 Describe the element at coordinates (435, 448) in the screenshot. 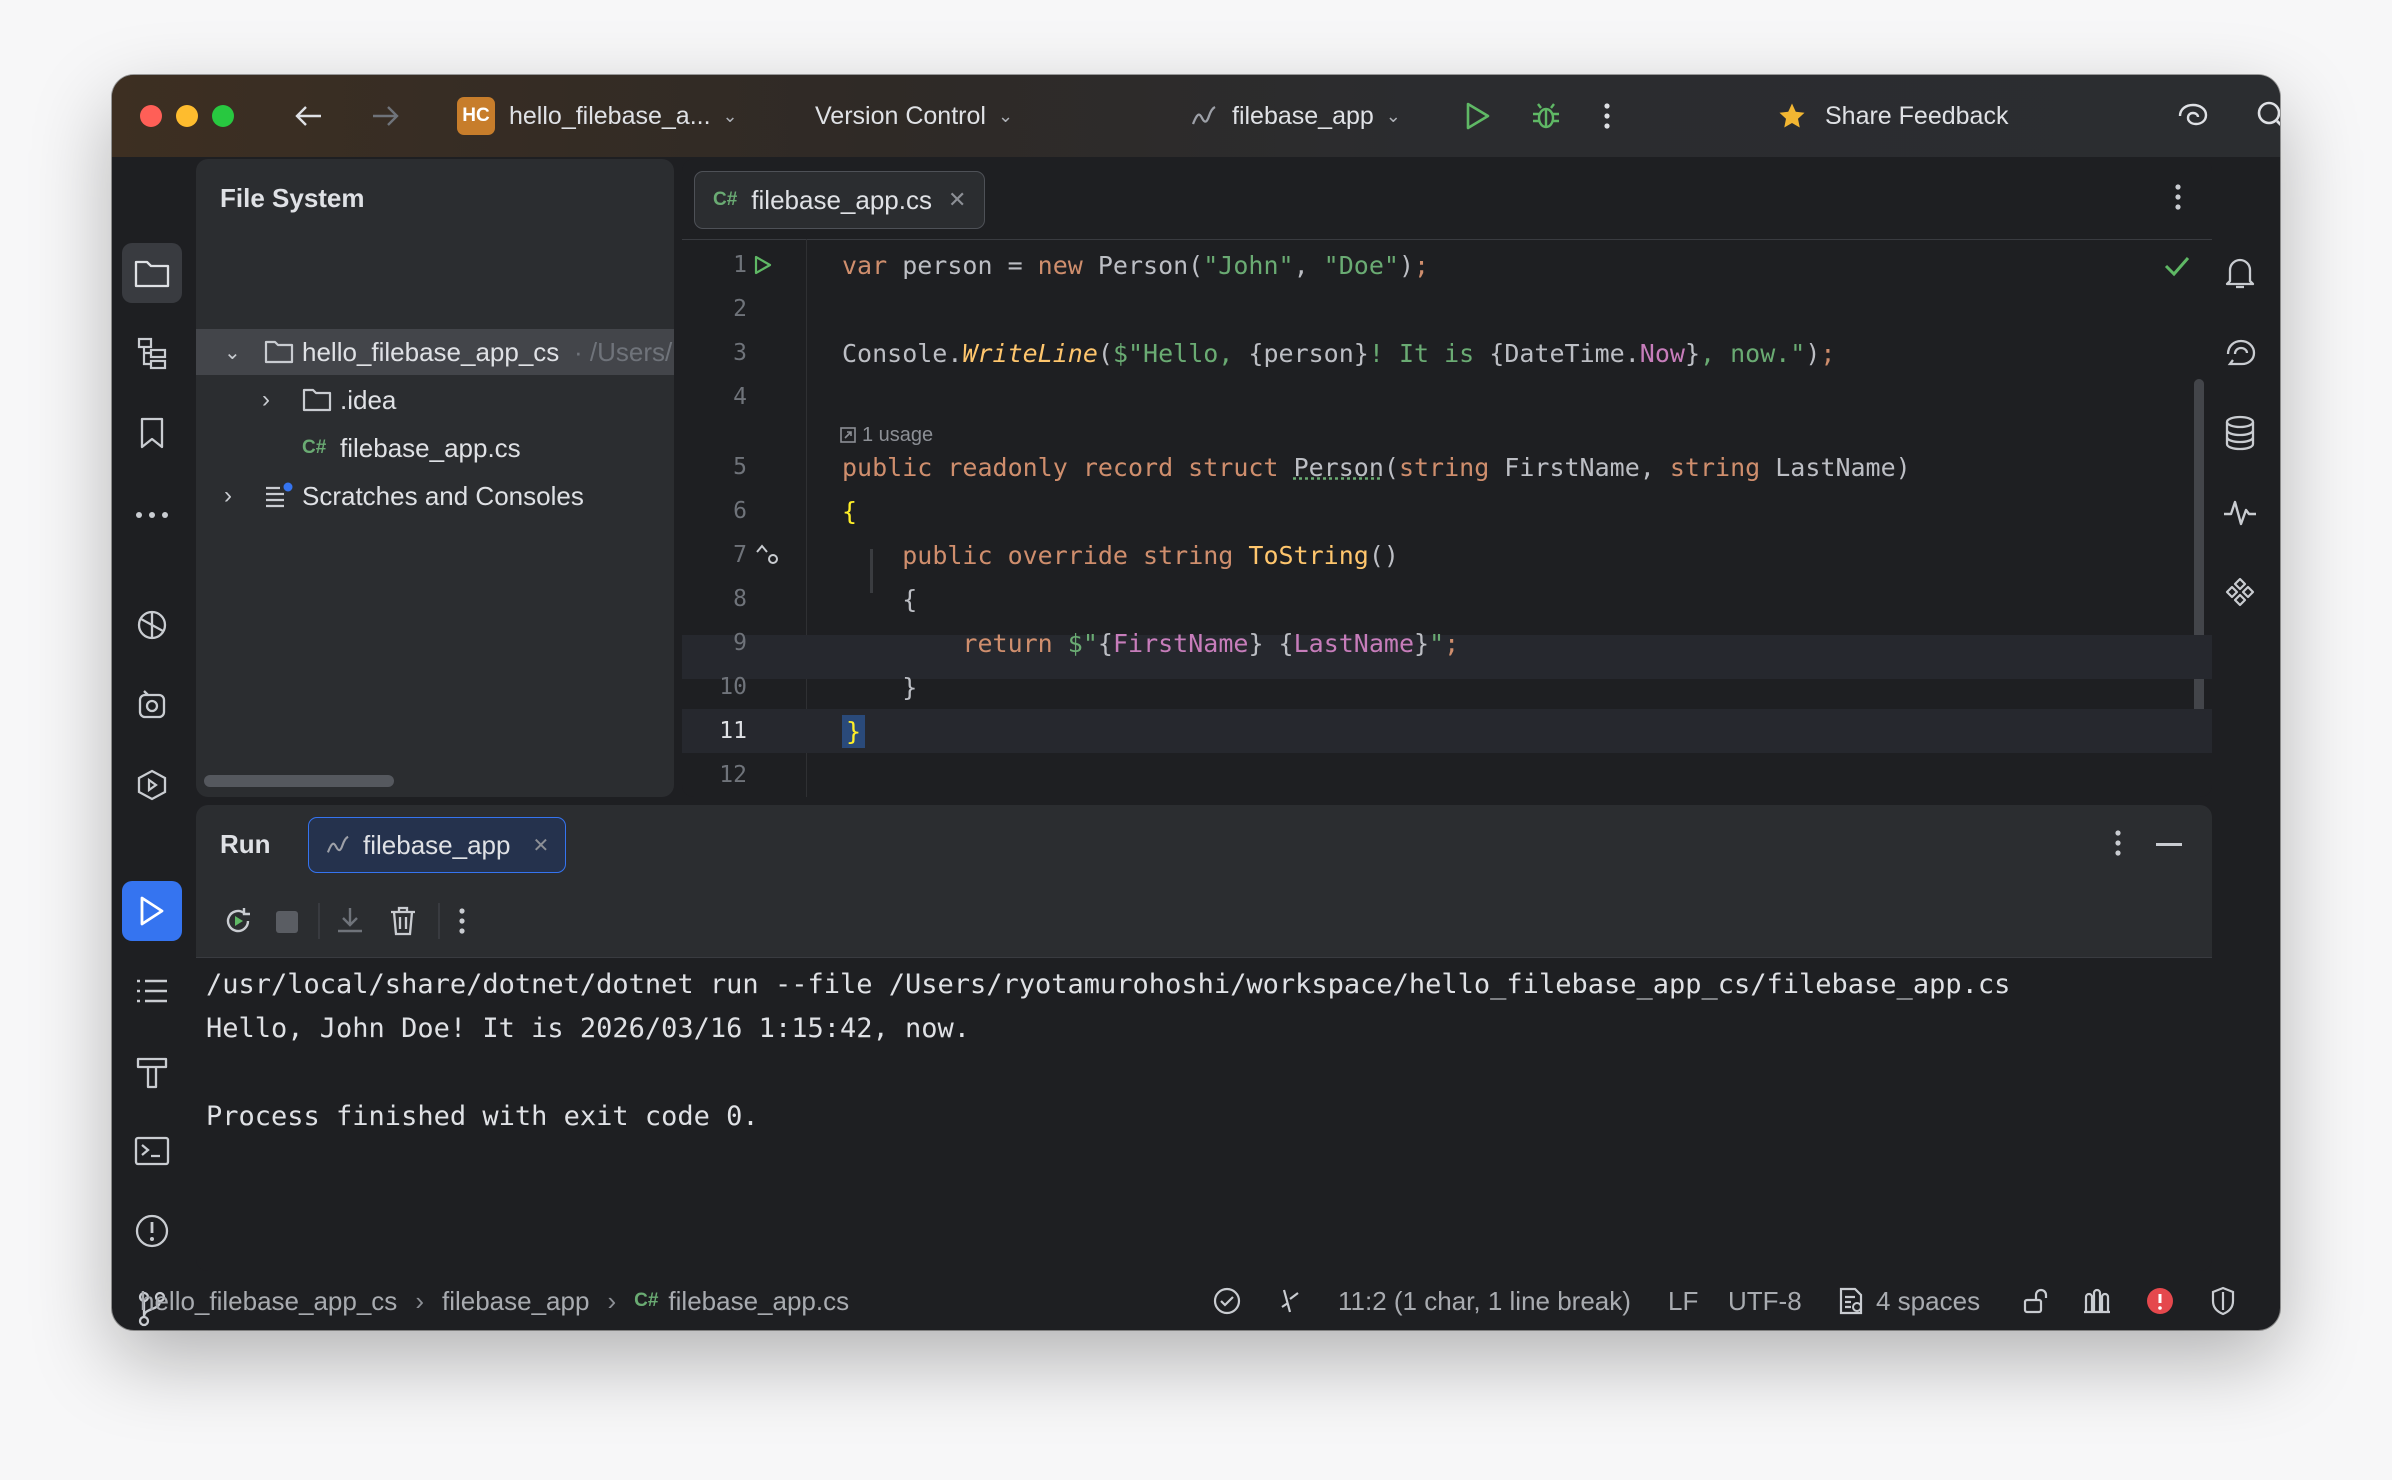

I see `tree-row-file: C# filebase_app.cs` at that location.